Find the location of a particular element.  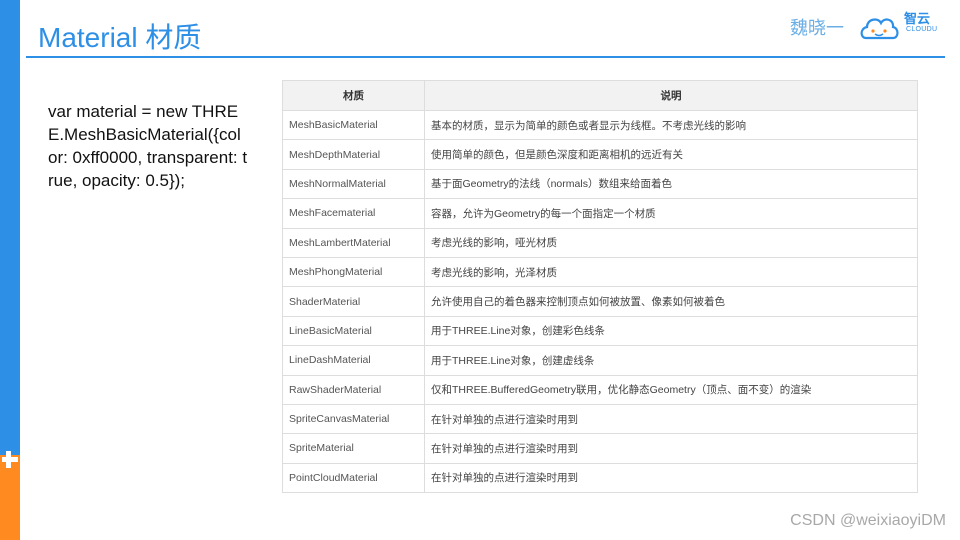

table-row: SpriteMaterial 在针对单独的点进行渲染时用到 is located at coordinates (600, 448).